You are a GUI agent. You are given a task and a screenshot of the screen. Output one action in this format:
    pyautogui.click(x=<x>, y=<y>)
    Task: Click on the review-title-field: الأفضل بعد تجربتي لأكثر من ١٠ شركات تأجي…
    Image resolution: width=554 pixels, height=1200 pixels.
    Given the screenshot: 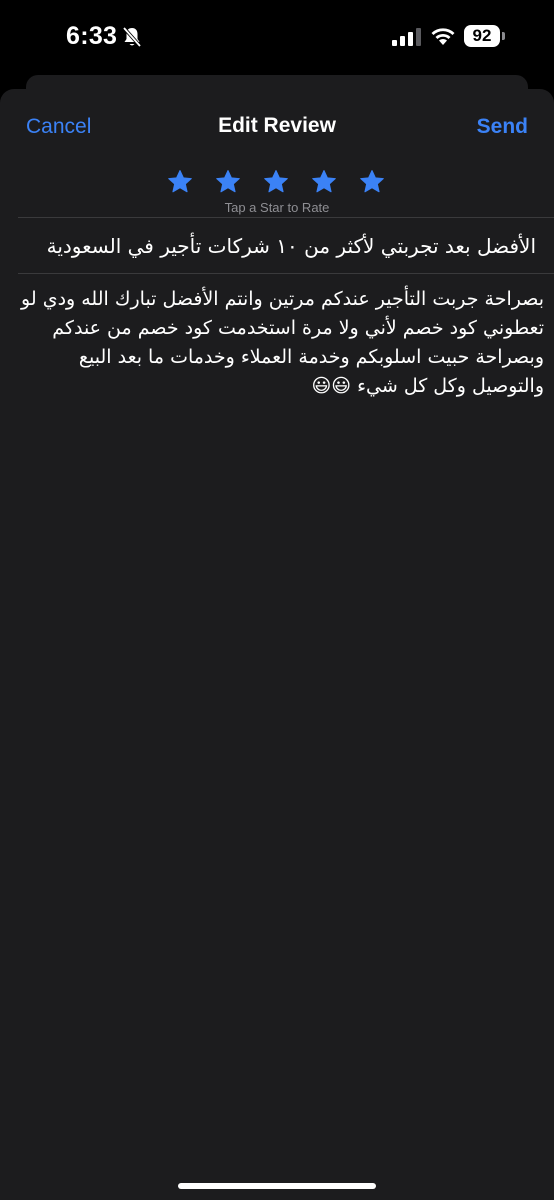 What is the action you would take?
    pyautogui.click(x=277, y=246)
    